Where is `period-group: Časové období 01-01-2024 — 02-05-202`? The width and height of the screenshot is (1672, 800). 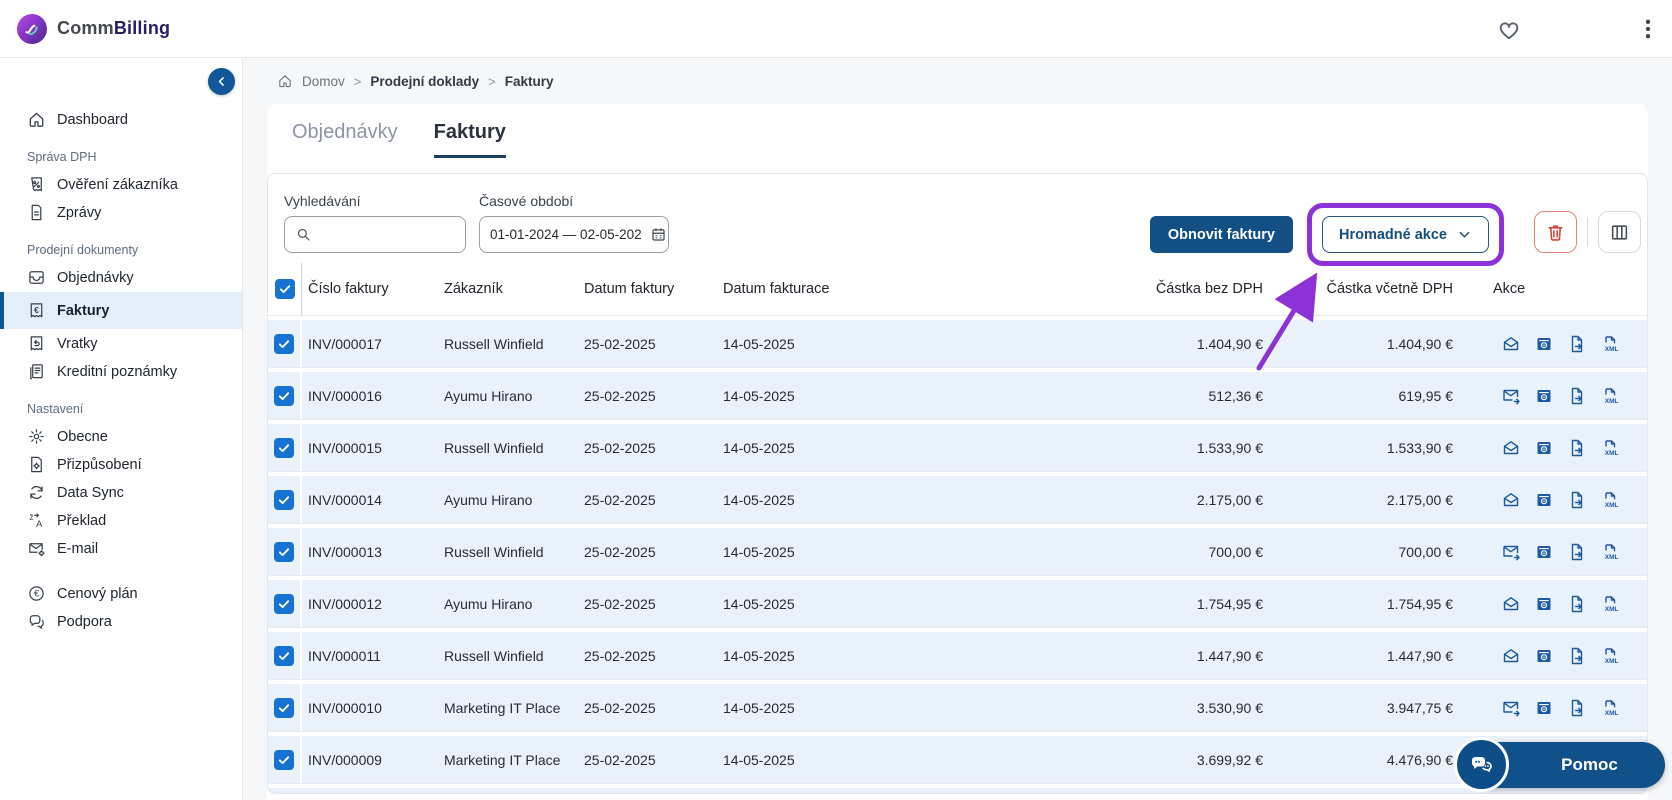 period-group: Časové období 01-01-2024 — 02-05-202 is located at coordinates (574, 223).